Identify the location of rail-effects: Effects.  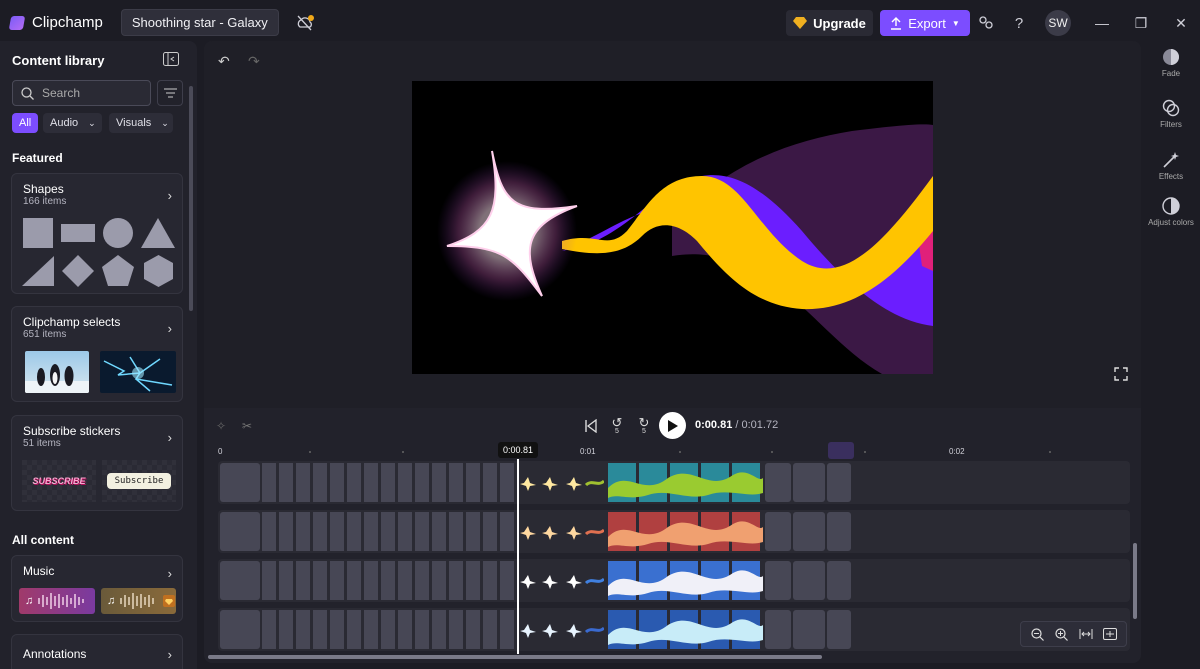
(1171, 166).